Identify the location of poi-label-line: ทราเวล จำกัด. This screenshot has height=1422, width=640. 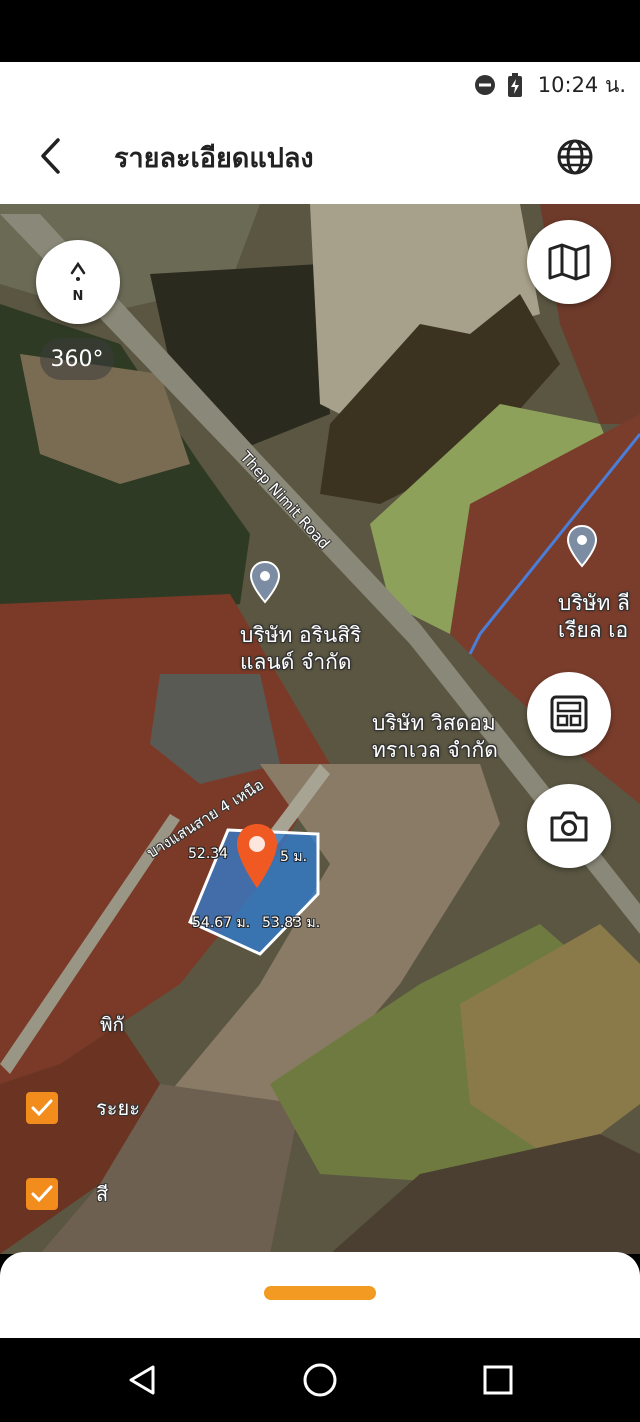
(435, 750).